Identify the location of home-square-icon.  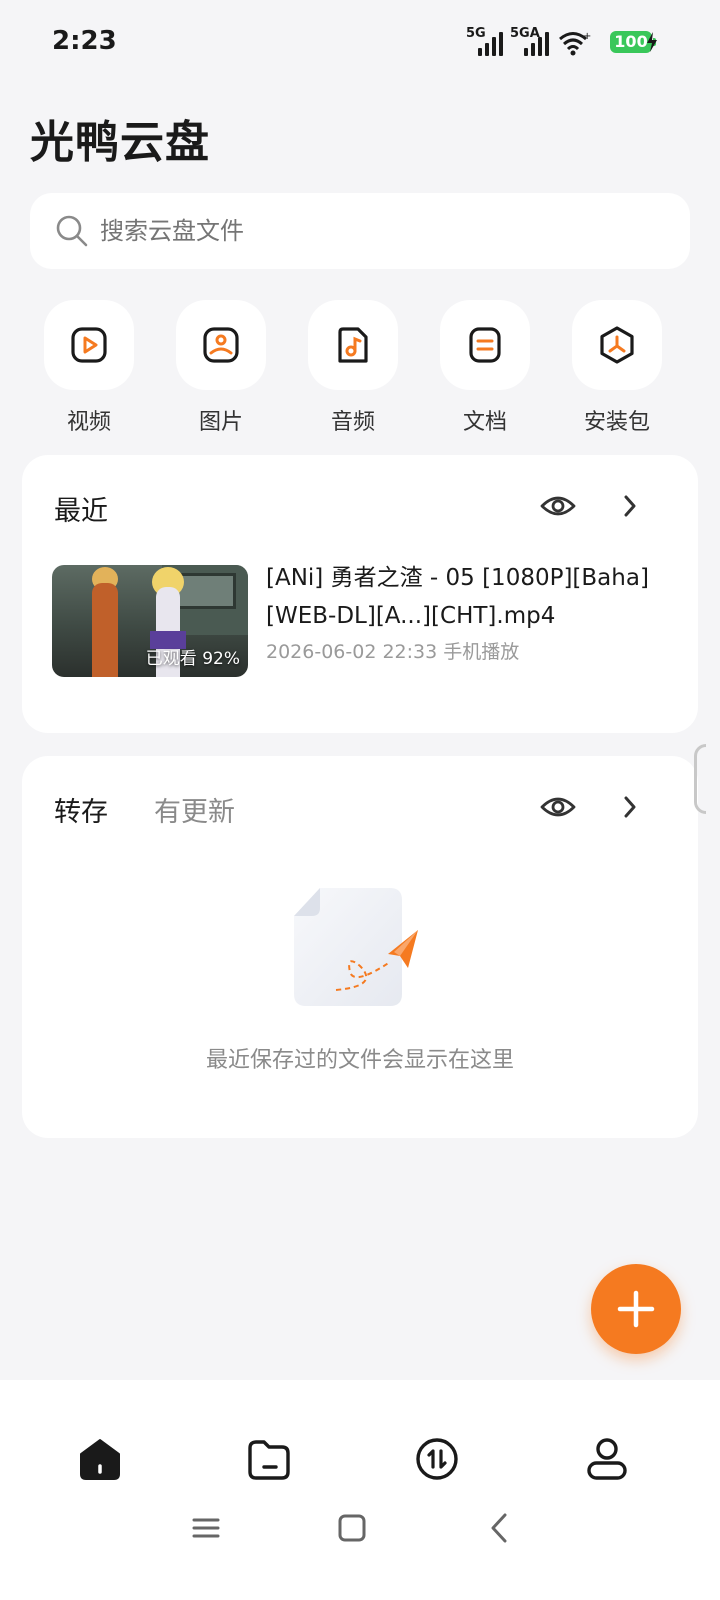
(352, 1528).